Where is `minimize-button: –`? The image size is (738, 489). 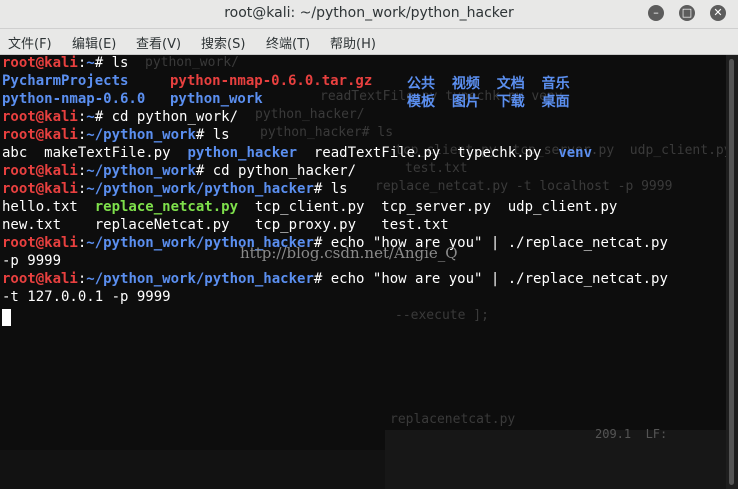
minimize-button: – is located at coordinates (656, 13).